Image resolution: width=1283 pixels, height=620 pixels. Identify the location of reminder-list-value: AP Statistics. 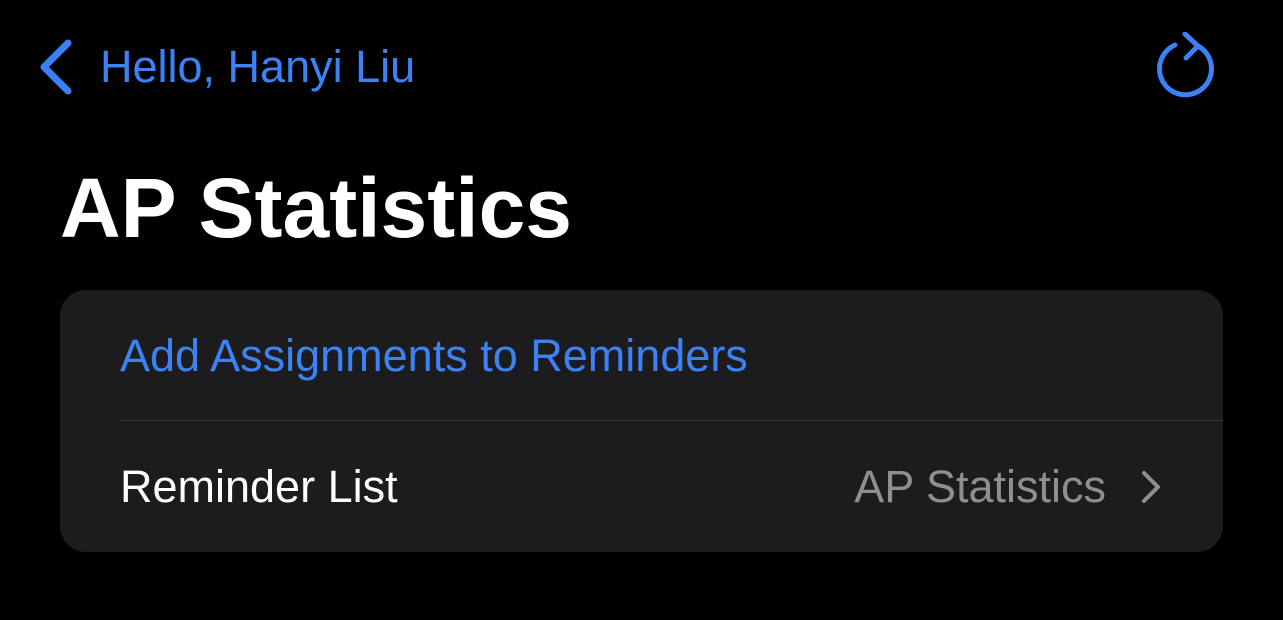
(980, 486).